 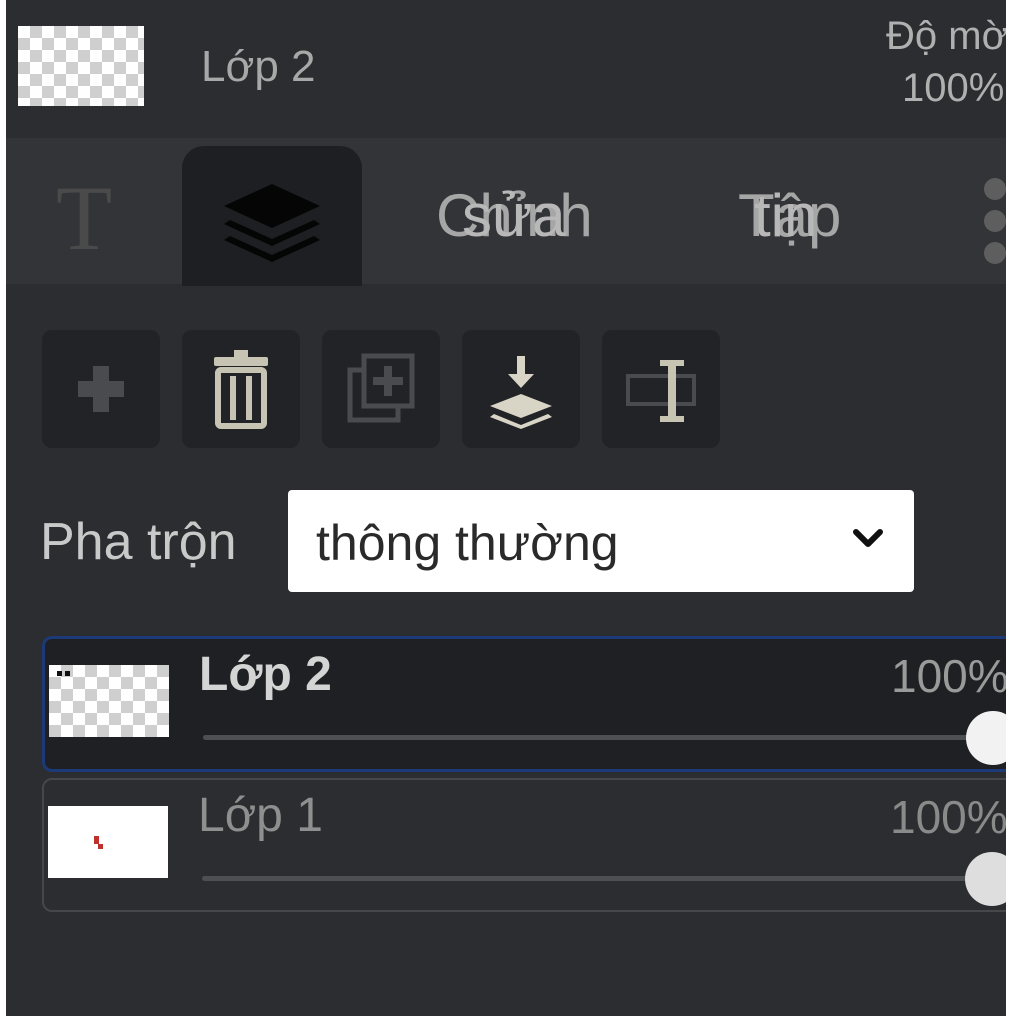 I want to click on tab-text: T, so click(x=84, y=218).